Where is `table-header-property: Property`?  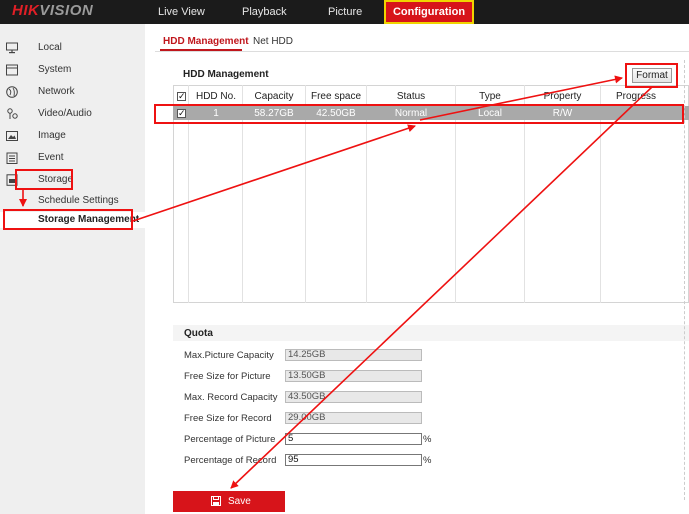
table-header-property: Property is located at coordinates (562, 96).